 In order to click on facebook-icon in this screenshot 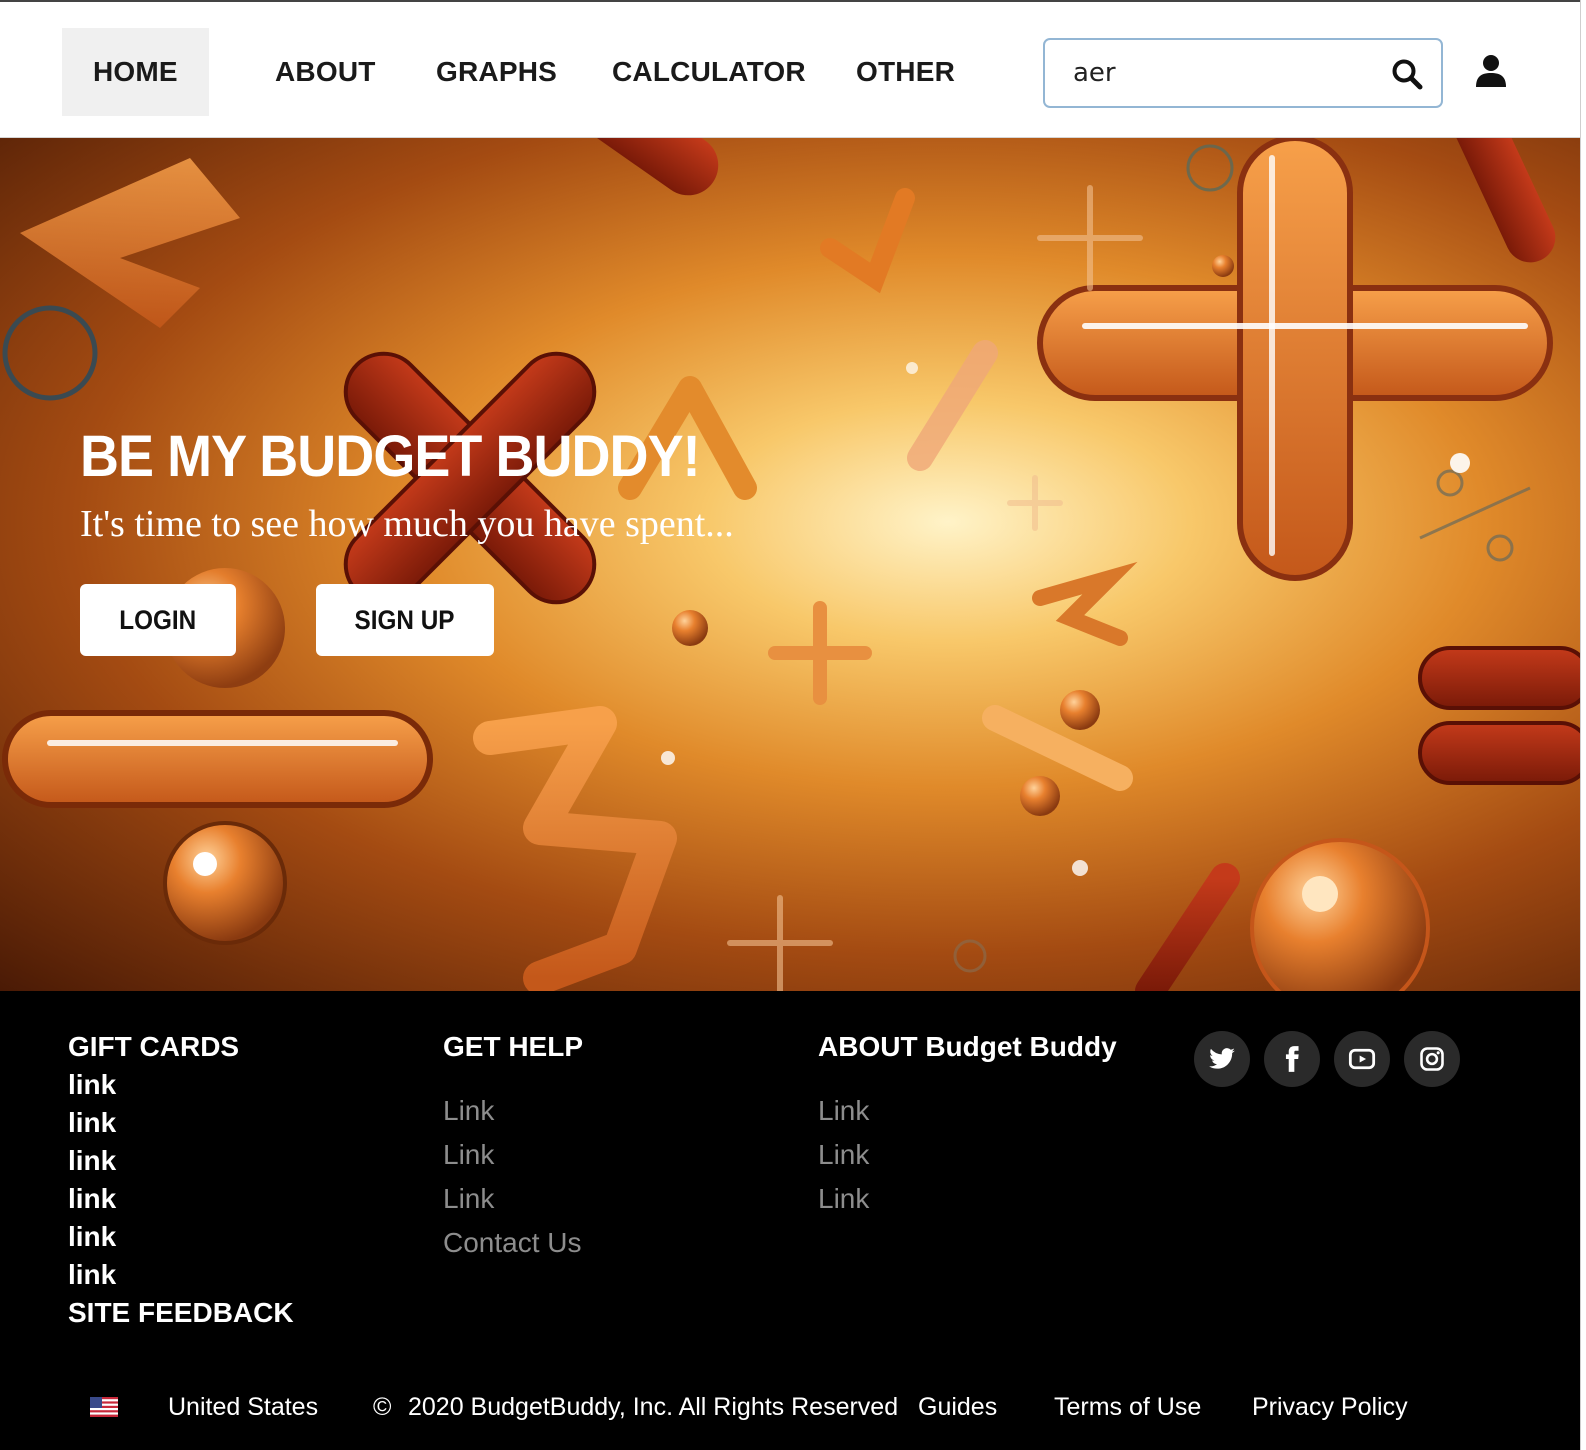, I will do `click(1292, 1059)`.